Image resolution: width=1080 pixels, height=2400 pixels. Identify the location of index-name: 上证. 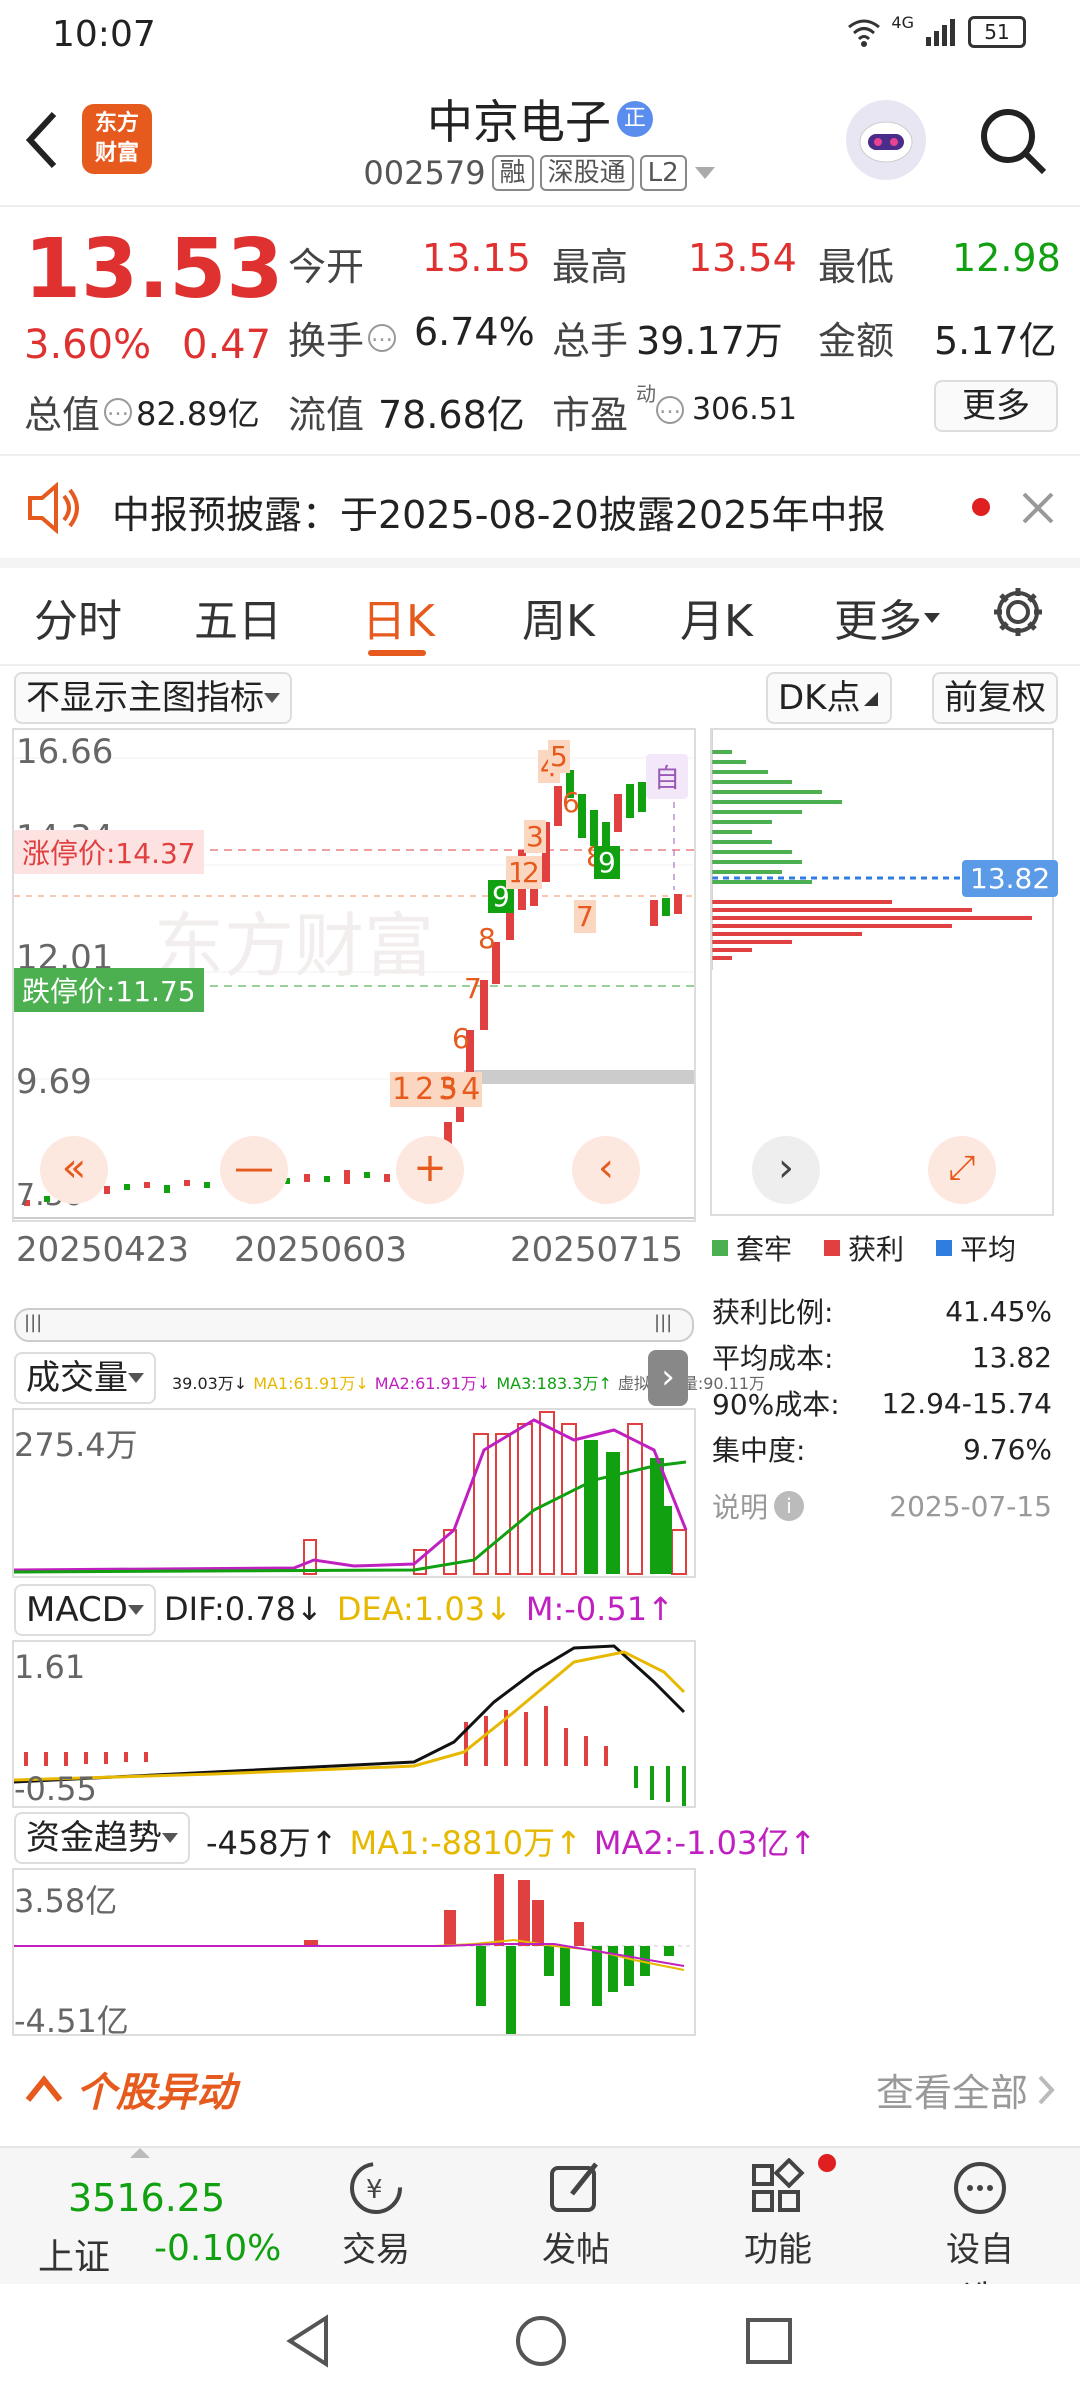
(74, 2254).